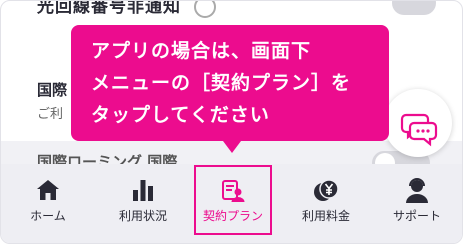 This screenshot has height=244, width=463. Describe the element at coordinates (417, 203) in the screenshot. I see `tab-support: サポート` at that location.